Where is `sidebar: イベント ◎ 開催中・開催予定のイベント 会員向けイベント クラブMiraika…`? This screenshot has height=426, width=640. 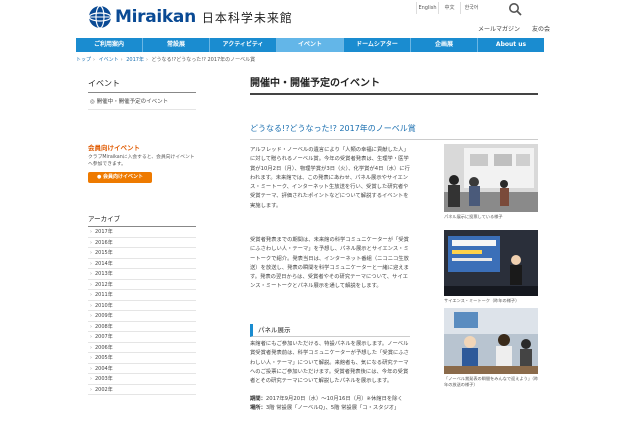
sidebar: イベント ◎ 開催中・開催予定のイベント 会員向けイベント クラブMiraika… is located at coordinates (142, 237).